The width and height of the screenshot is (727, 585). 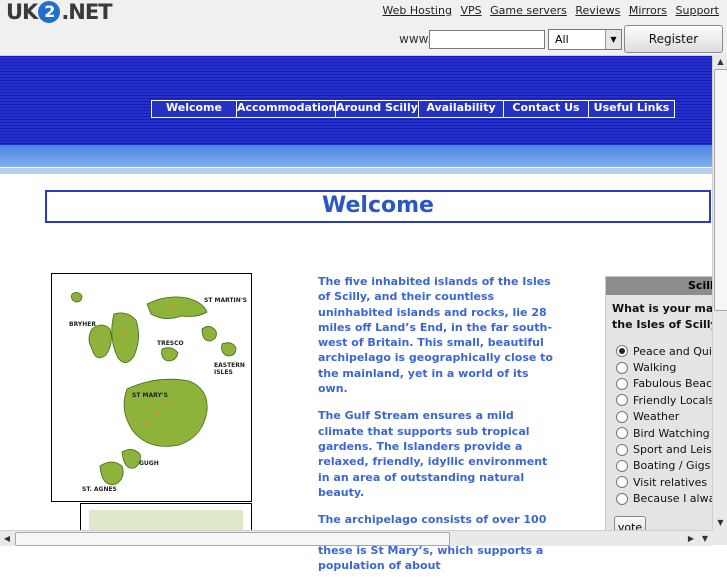 I want to click on tab-around-scilly: Around Scilly, so click(x=377, y=109).